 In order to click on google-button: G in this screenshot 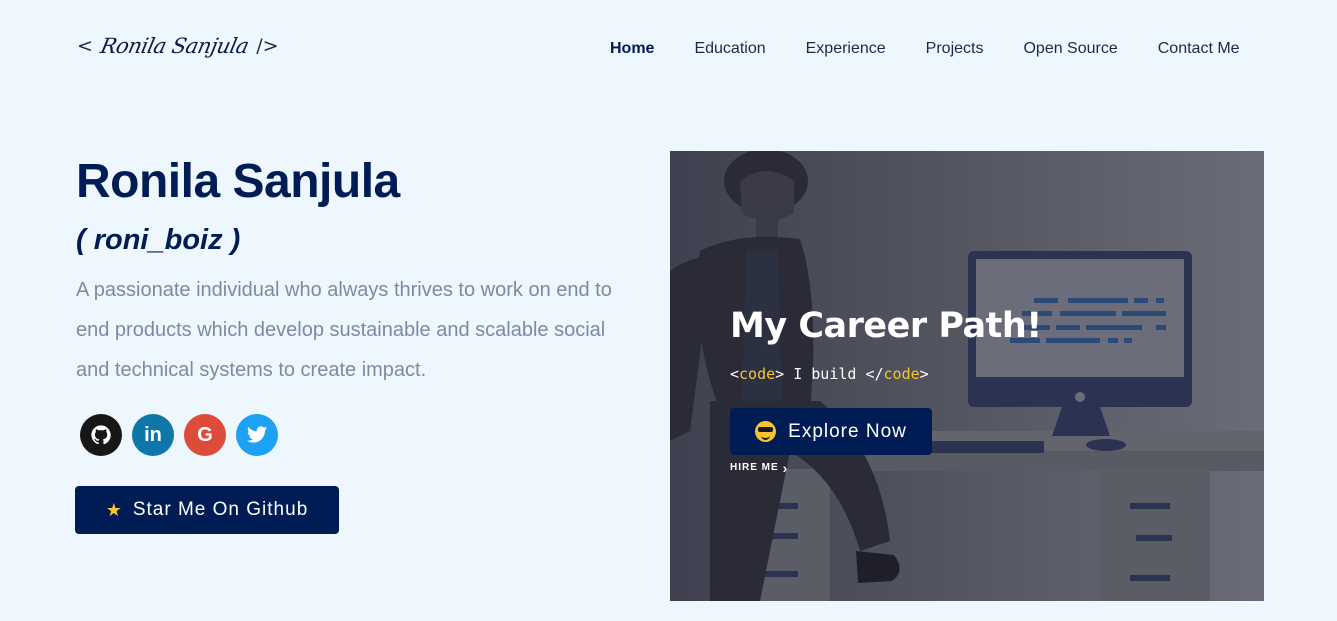, I will do `click(205, 435)`.